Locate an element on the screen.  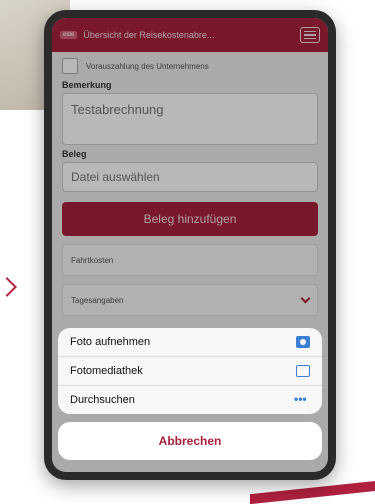
background-accent-bar is located at coordinates (312, 492).